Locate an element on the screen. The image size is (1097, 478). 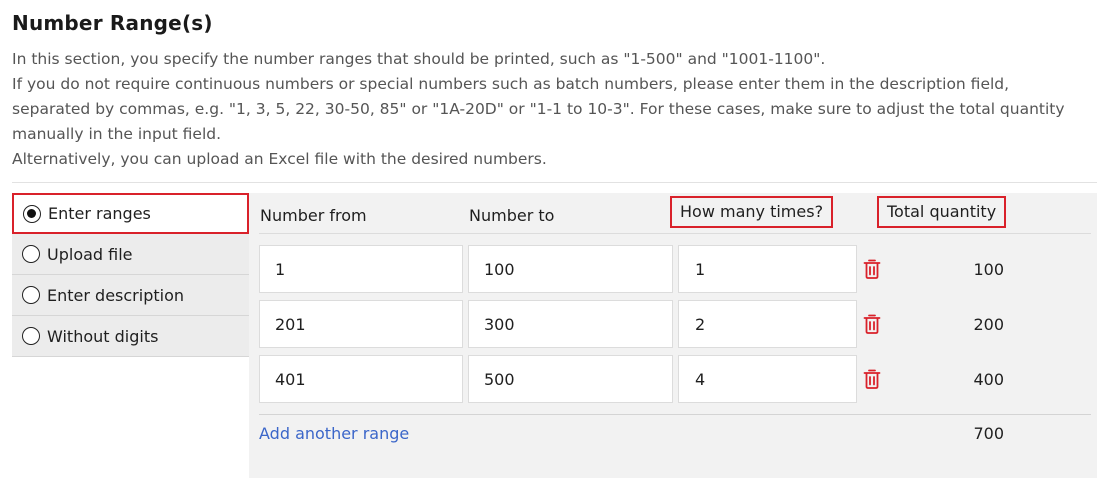
section-title: Number Range(s) is located at coordinates (112, 23).